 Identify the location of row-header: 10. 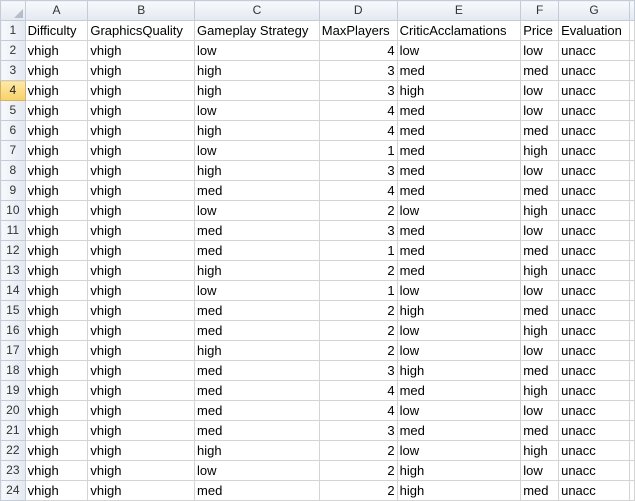
(13, 210).